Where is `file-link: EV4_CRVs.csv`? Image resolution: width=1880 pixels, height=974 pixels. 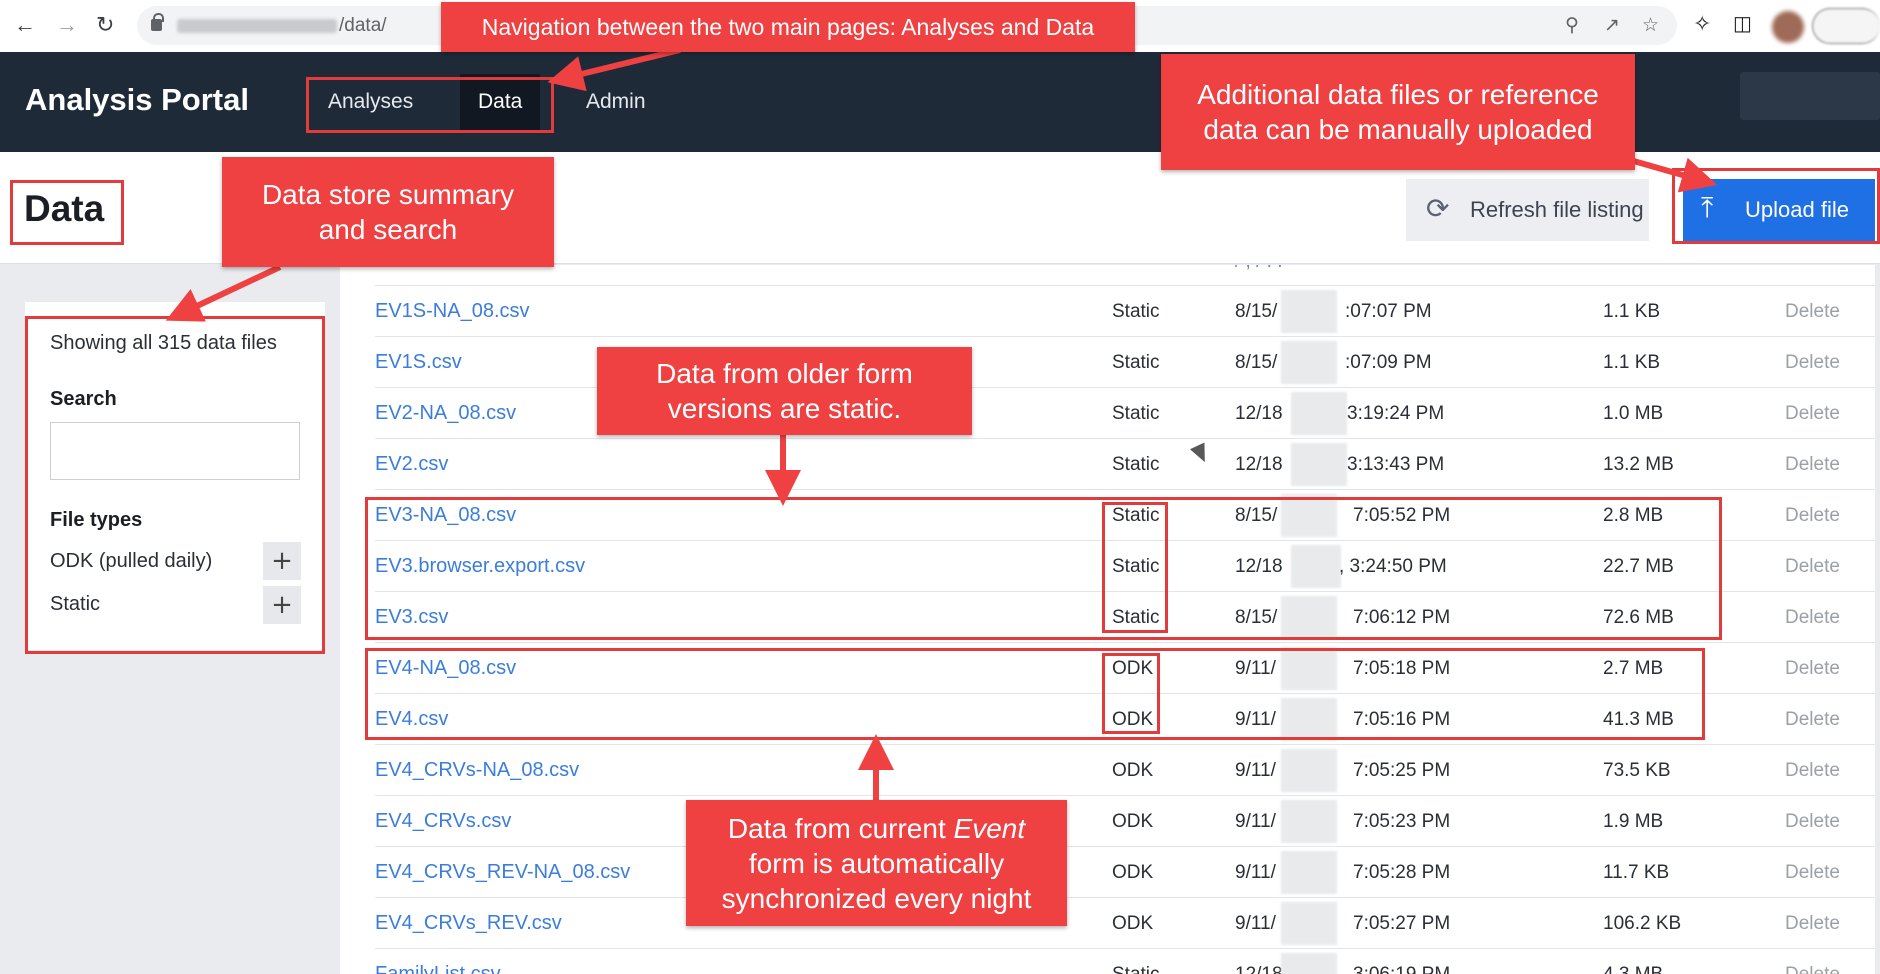 file-link: EV4_CRVs.csv is located at coordinates (443, 821).